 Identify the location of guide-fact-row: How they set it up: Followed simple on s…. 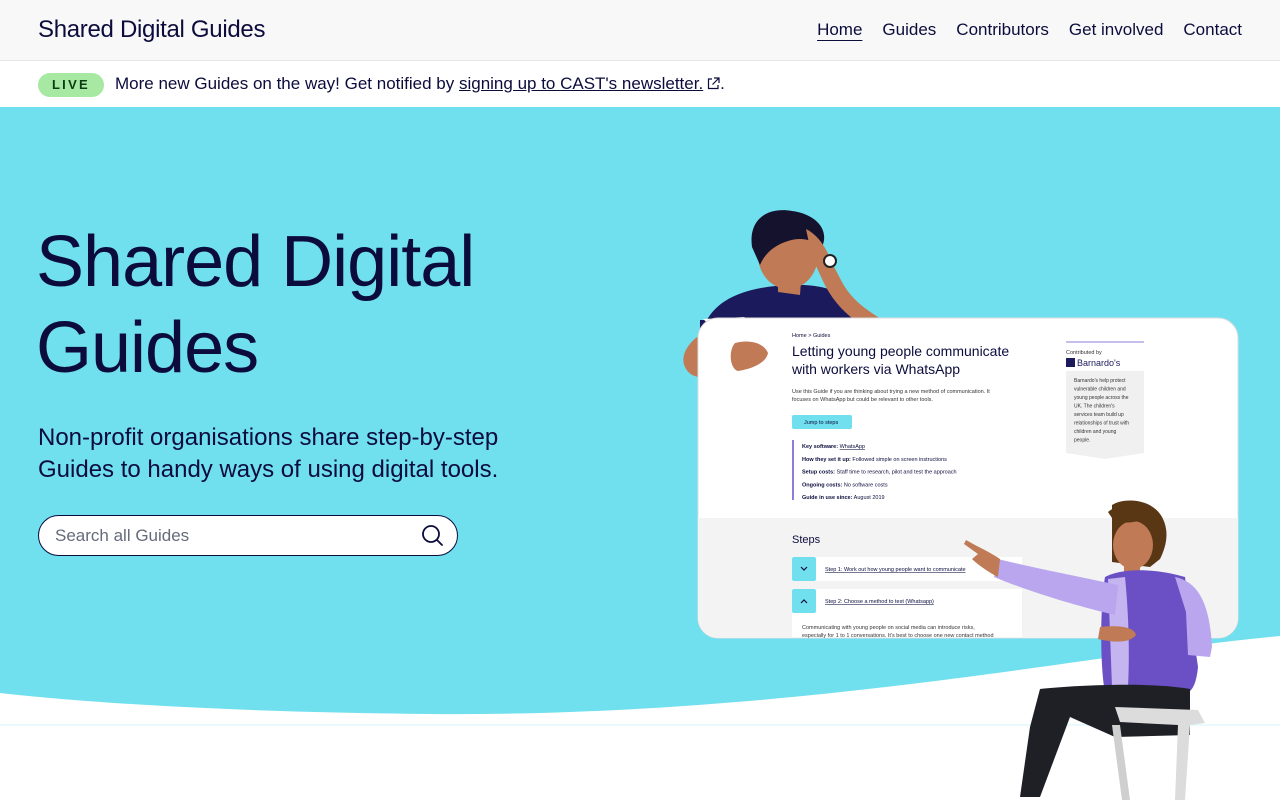
(874, 460).